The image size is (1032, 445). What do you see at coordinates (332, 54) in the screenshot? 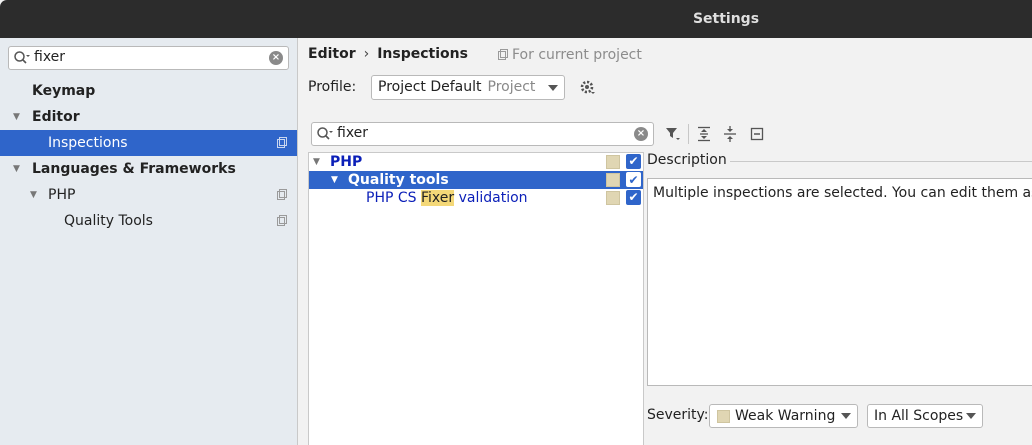
I see `breadcrumb-parent: Editor` at bounding box center [332, 54].